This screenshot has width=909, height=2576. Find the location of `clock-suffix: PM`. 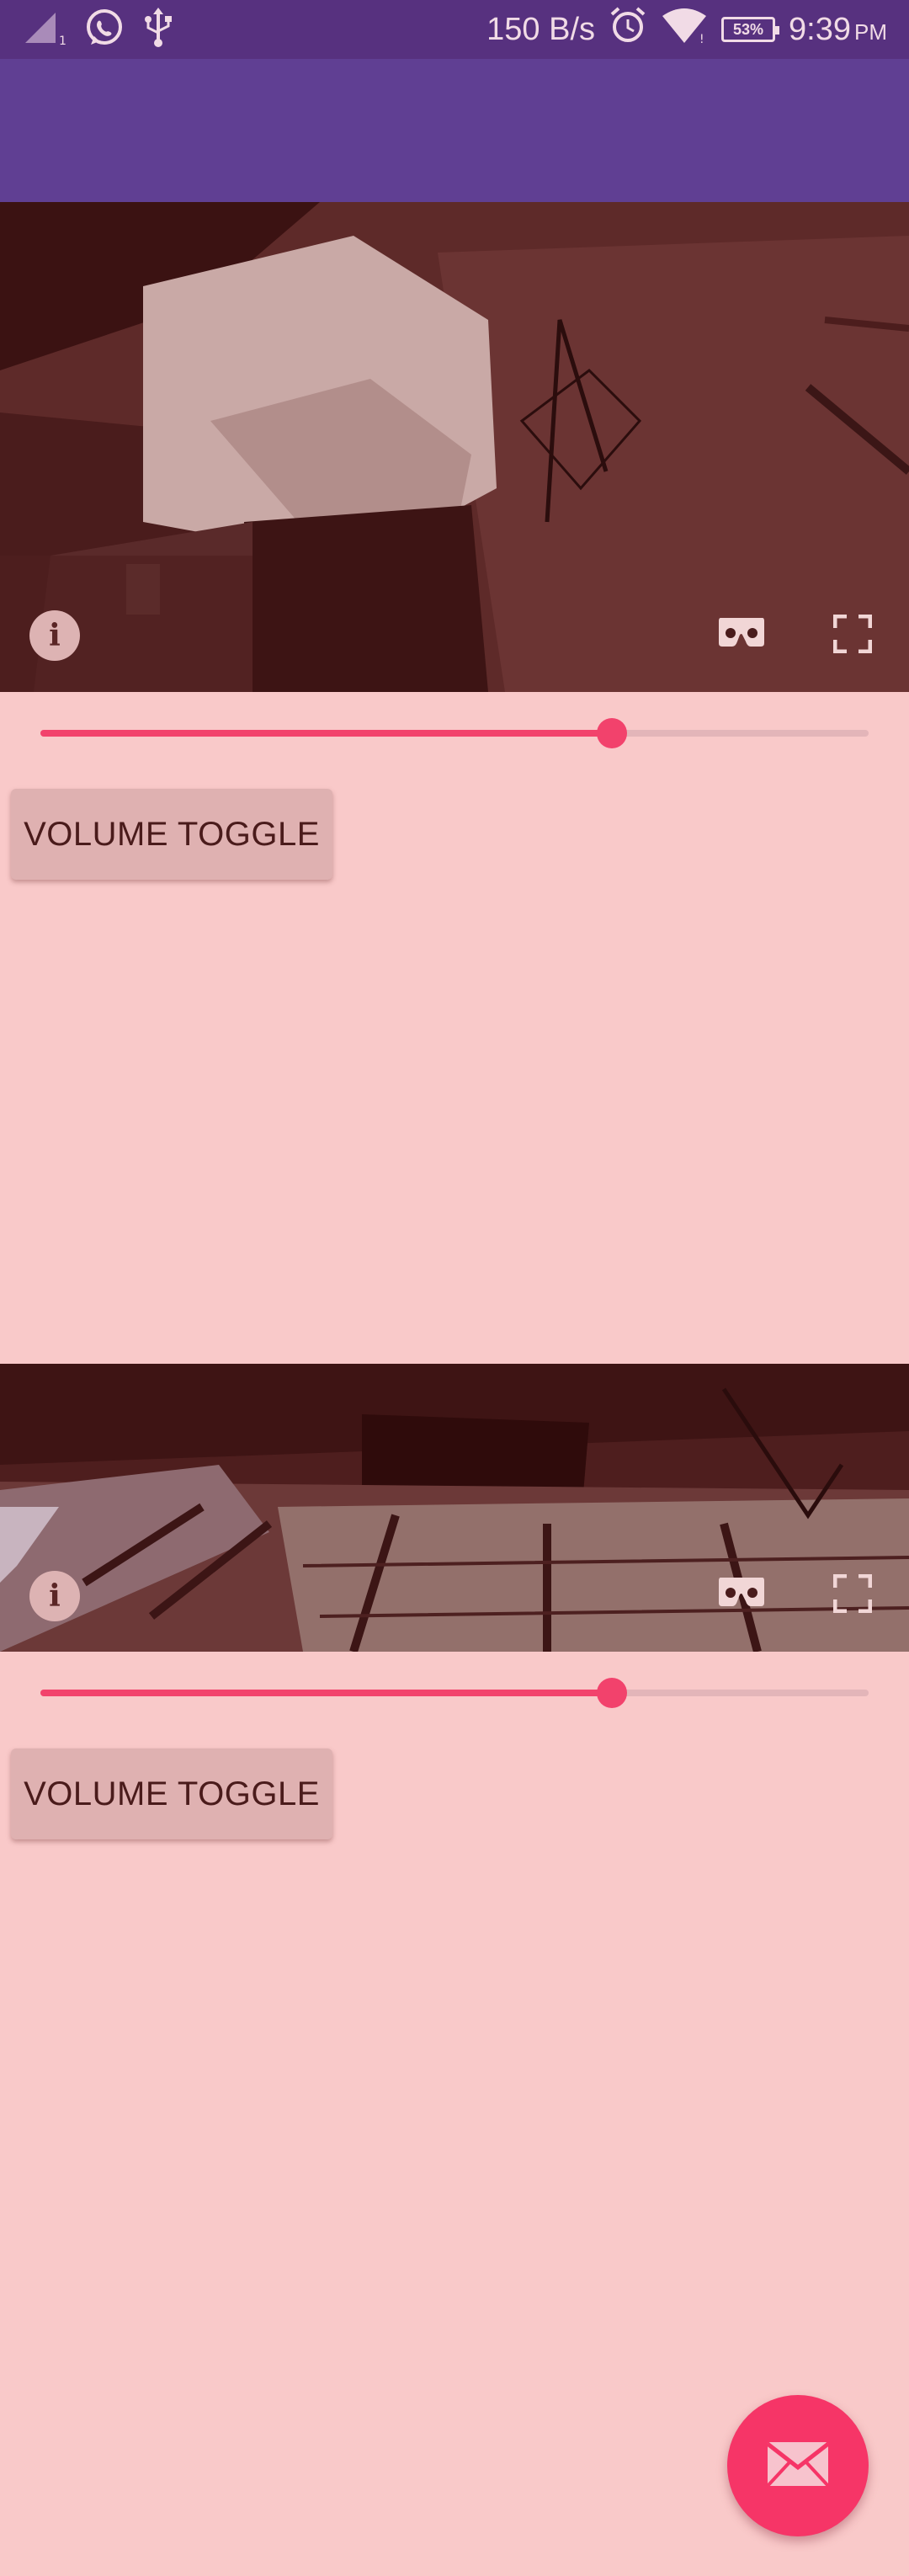

clock-suffix: PM is located at coordinates (870, 32).